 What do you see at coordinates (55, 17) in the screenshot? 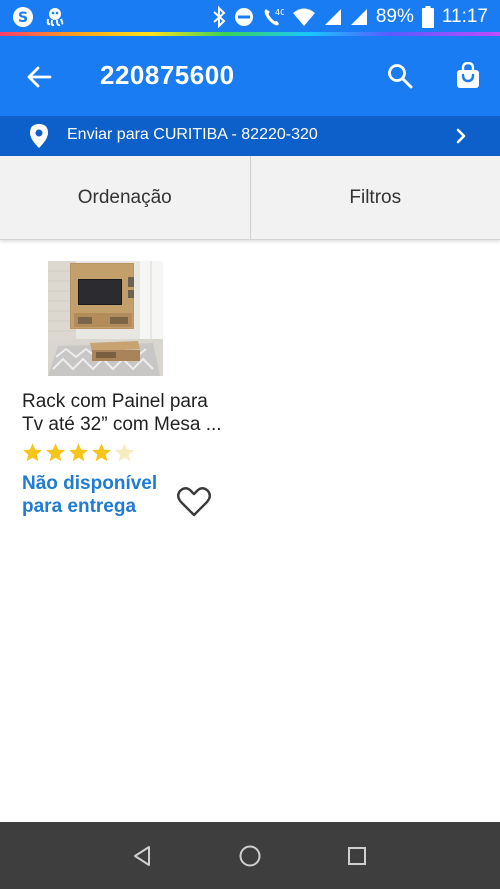
I see `octopus-icon` at bounding box center [55, 17].